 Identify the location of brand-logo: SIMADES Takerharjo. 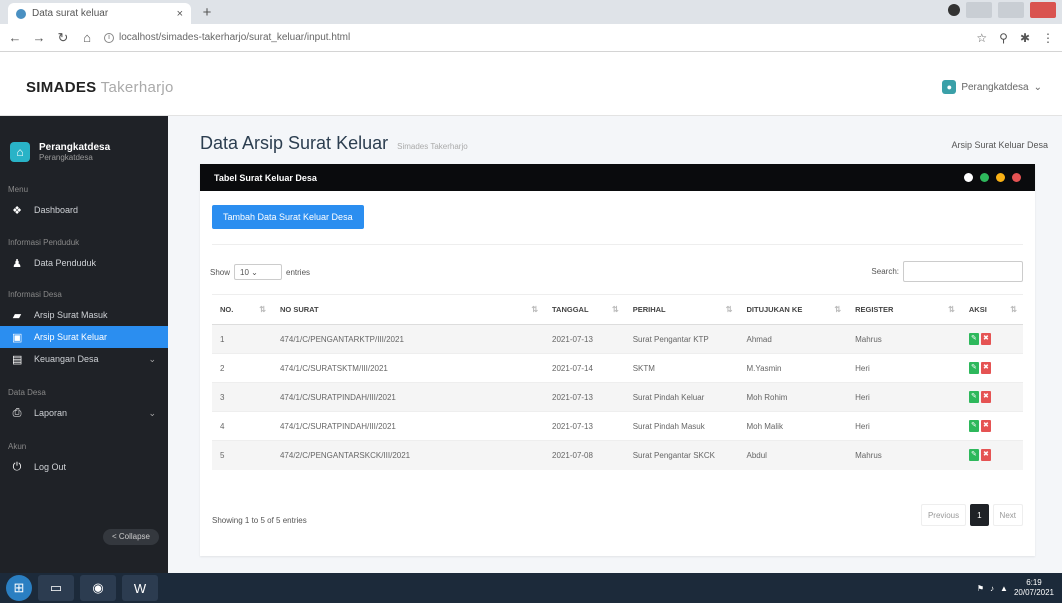
(100, 87).